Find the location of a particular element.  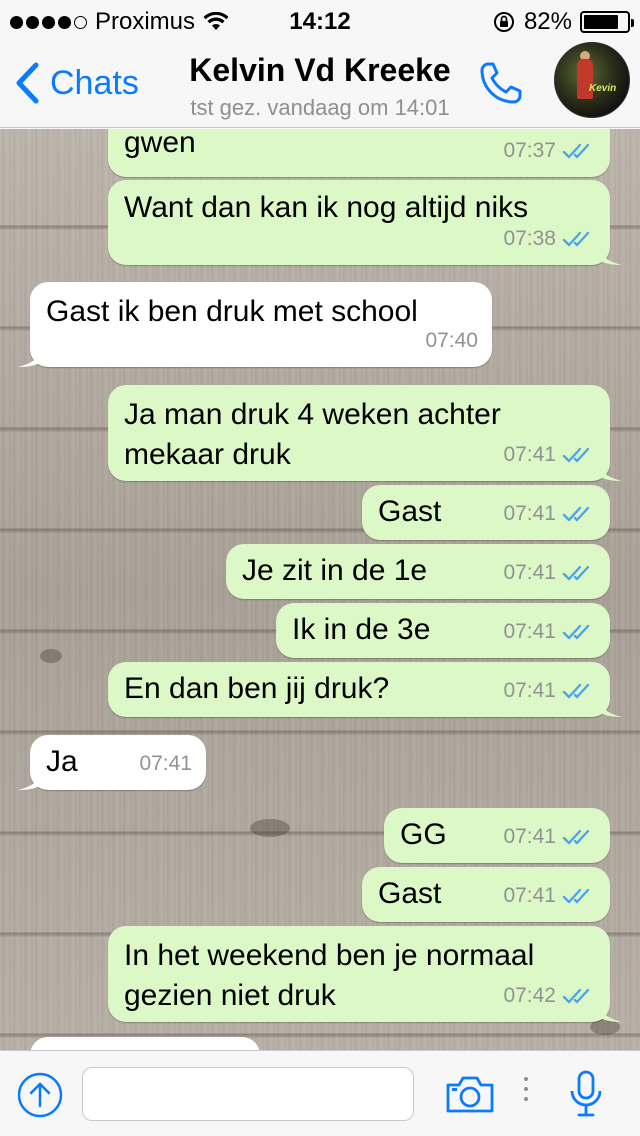

contact-name: Kelvin Vd Kreeke is located at coordinates (320, 70).